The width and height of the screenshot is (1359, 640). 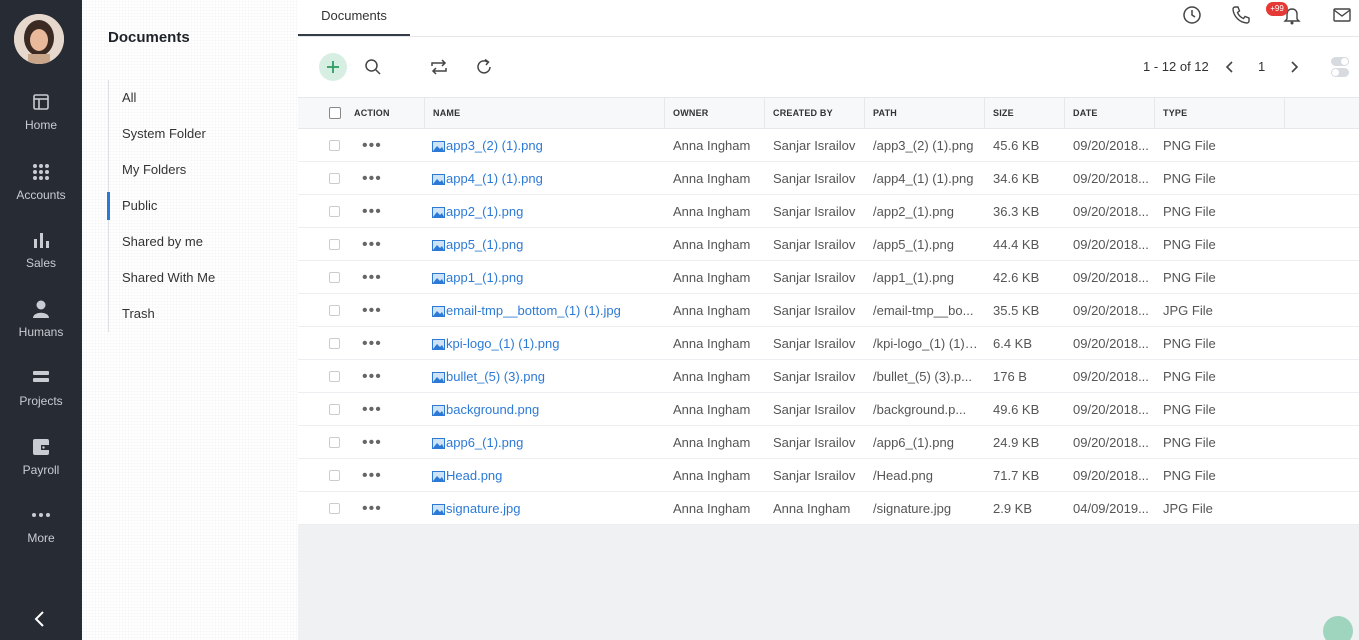 I want to click on cell-name: email-tmp__bottom_(1) (1).jpg, so click(x=547, y=310).